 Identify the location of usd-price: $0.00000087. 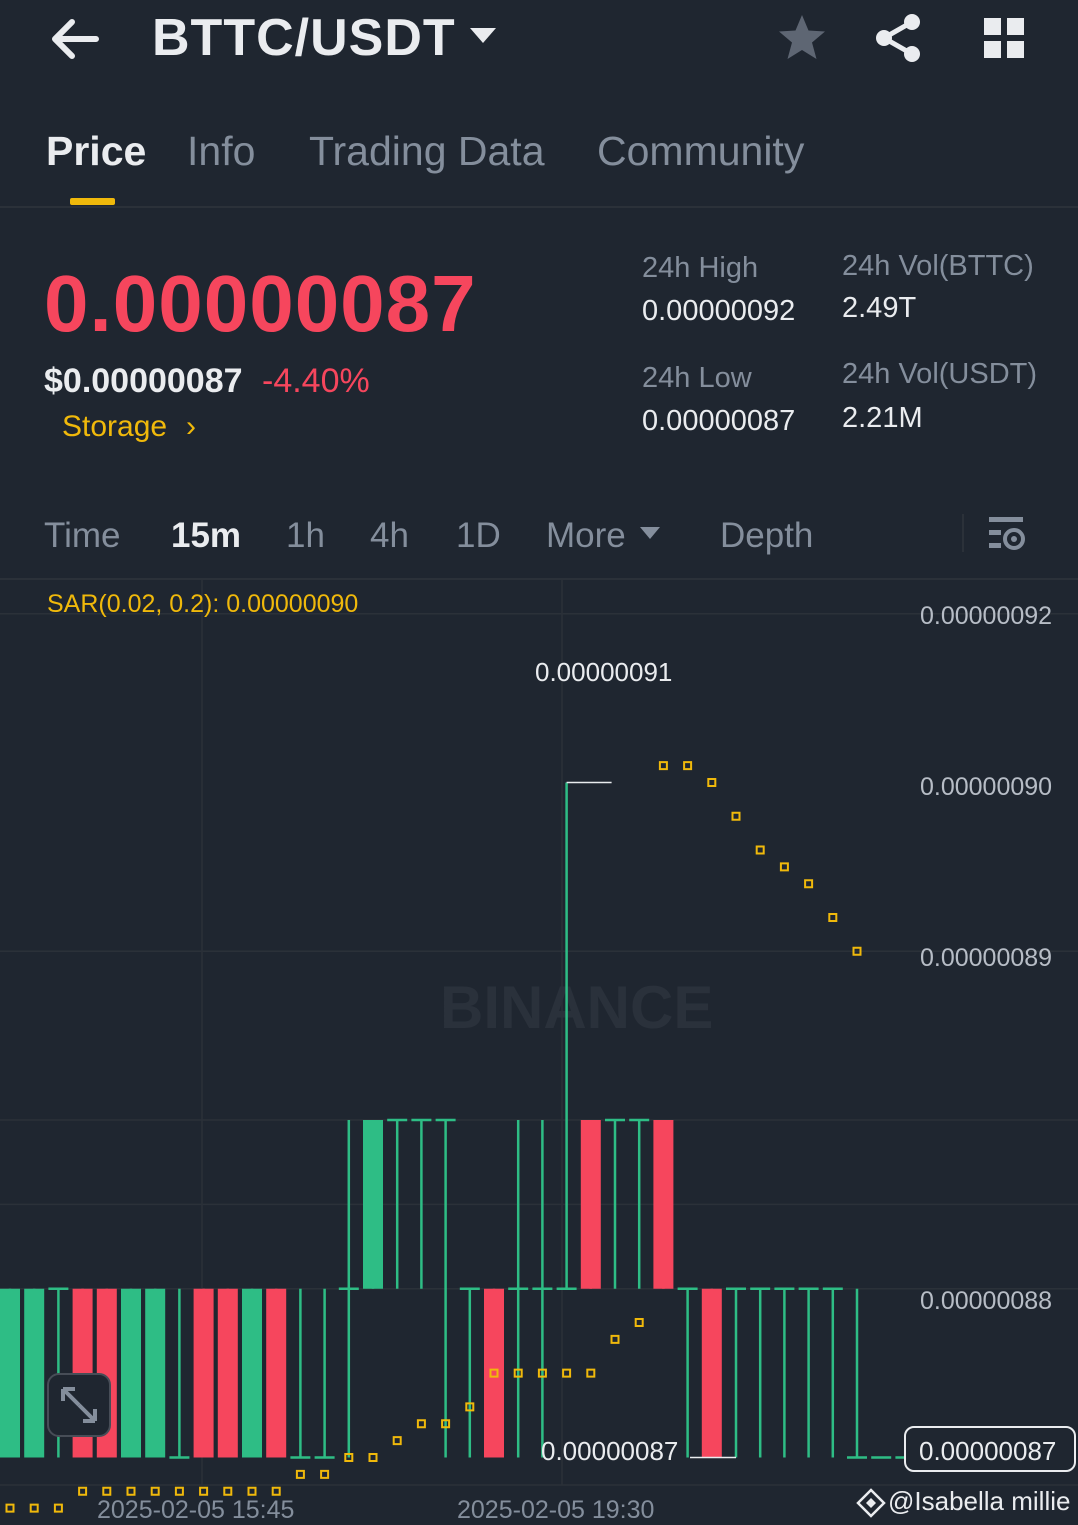
(143, 381).